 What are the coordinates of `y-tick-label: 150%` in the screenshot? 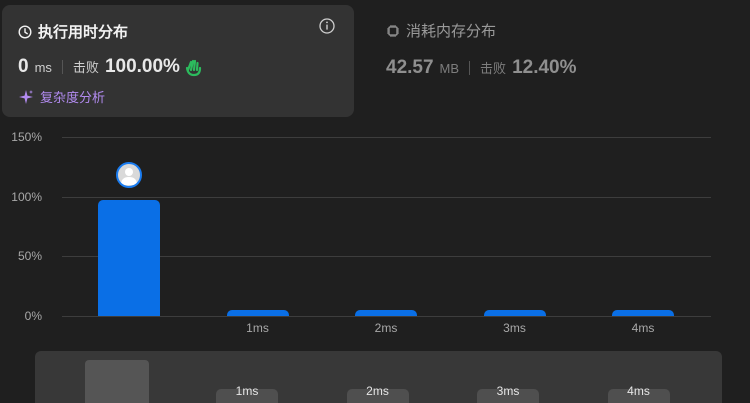 It's located at (26, 137).